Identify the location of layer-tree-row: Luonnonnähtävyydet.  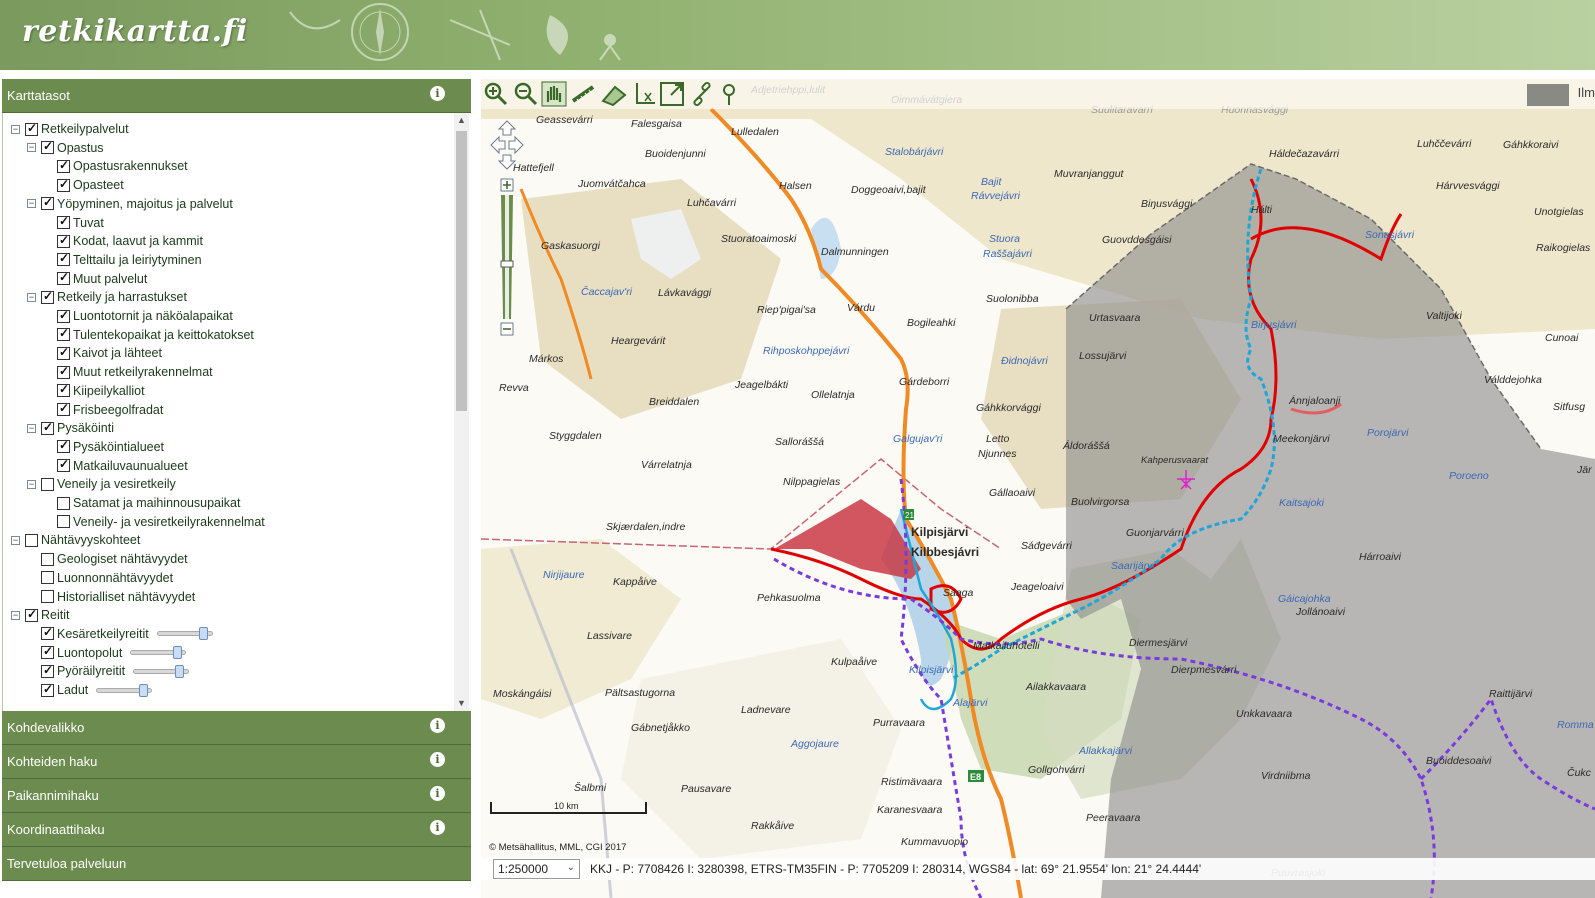
(107, 578).